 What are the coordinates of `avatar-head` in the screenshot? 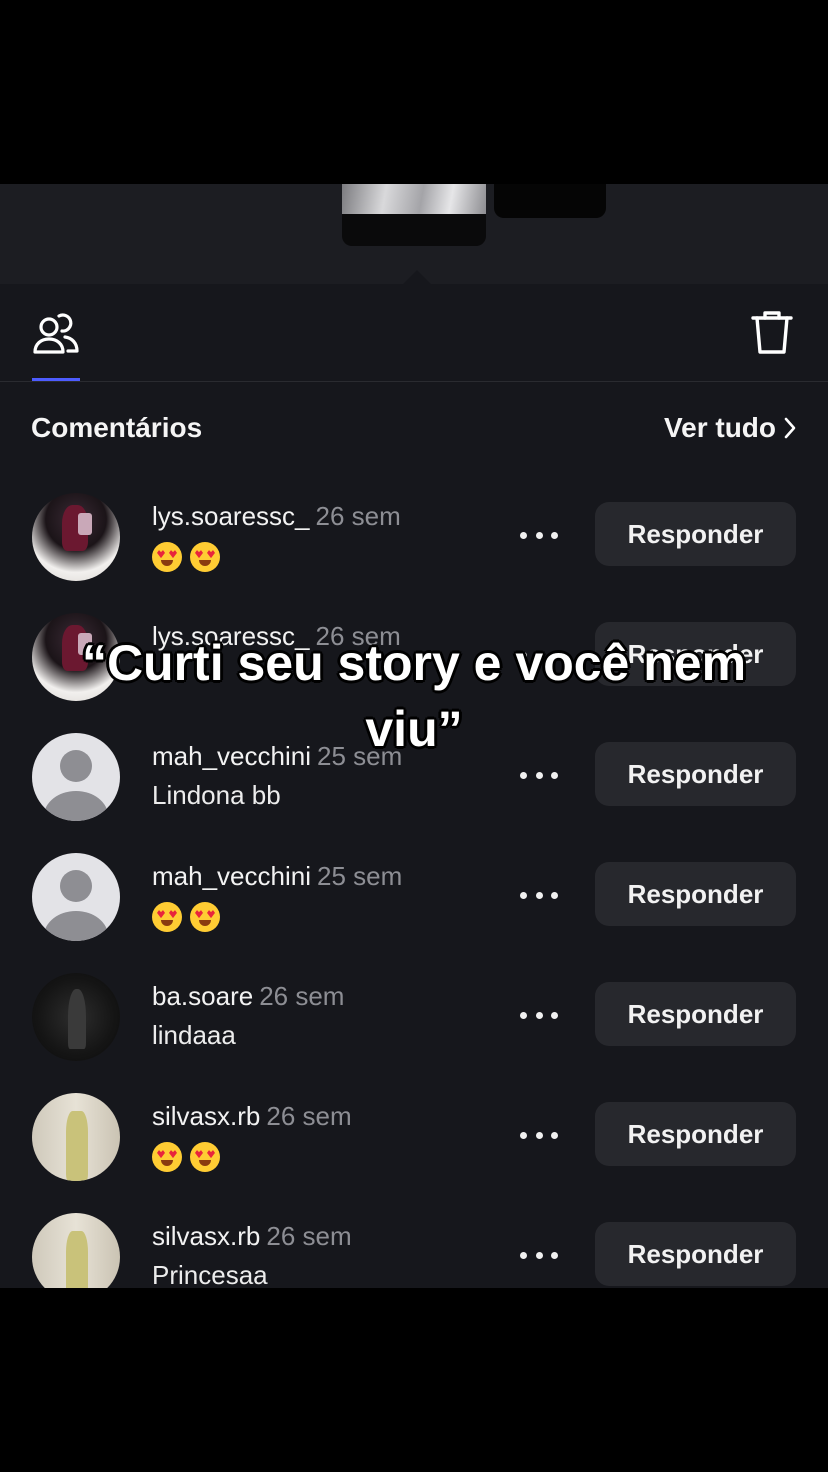 It's located at (76, 766).